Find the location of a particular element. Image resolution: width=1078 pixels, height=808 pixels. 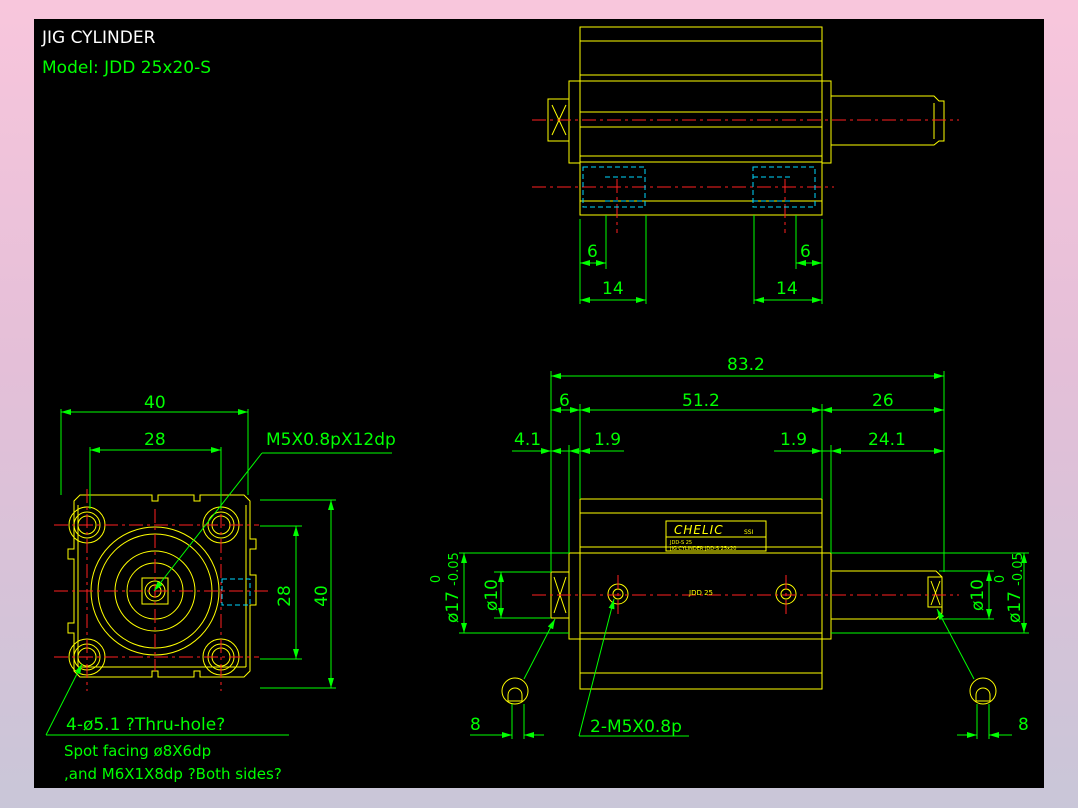

dim-side-51-2: 51.2 is located at coordinates (701, 401).